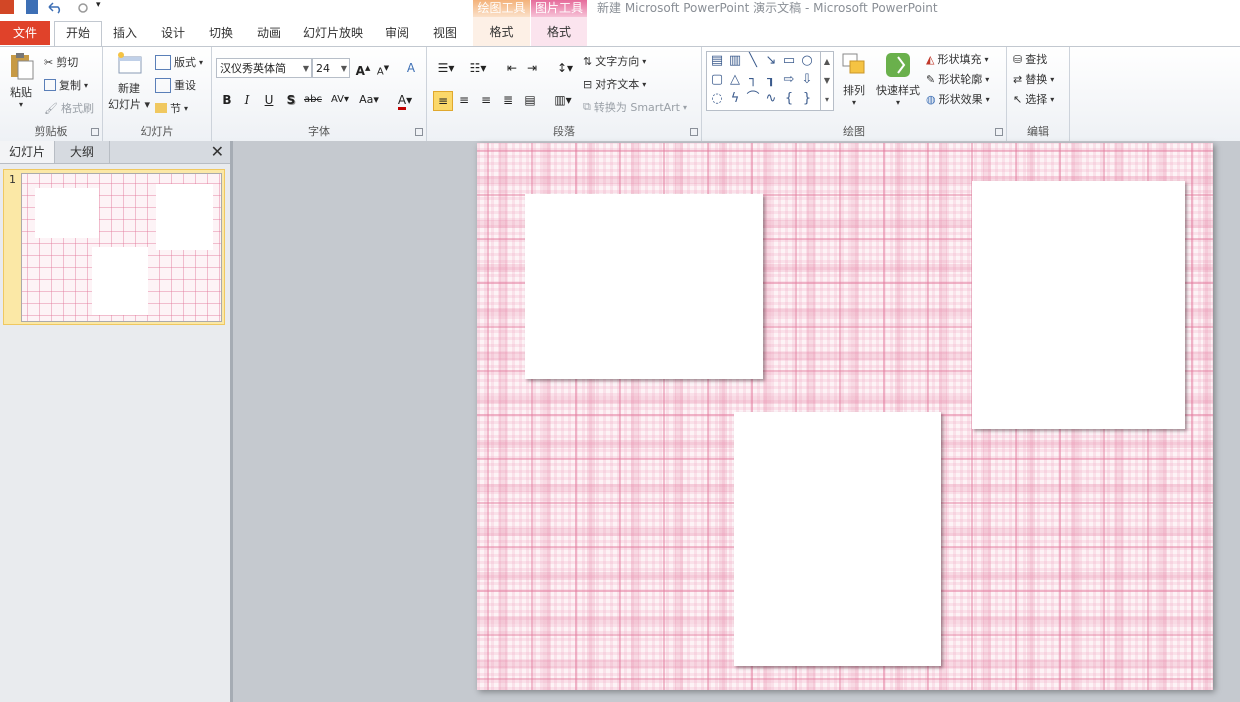 The height and width of the screenshot is (702, 1240). What do you see at coordinates (405, 100) in the screenshot?
I see `font-color-button: A▾` at bounding box center [405, 100].